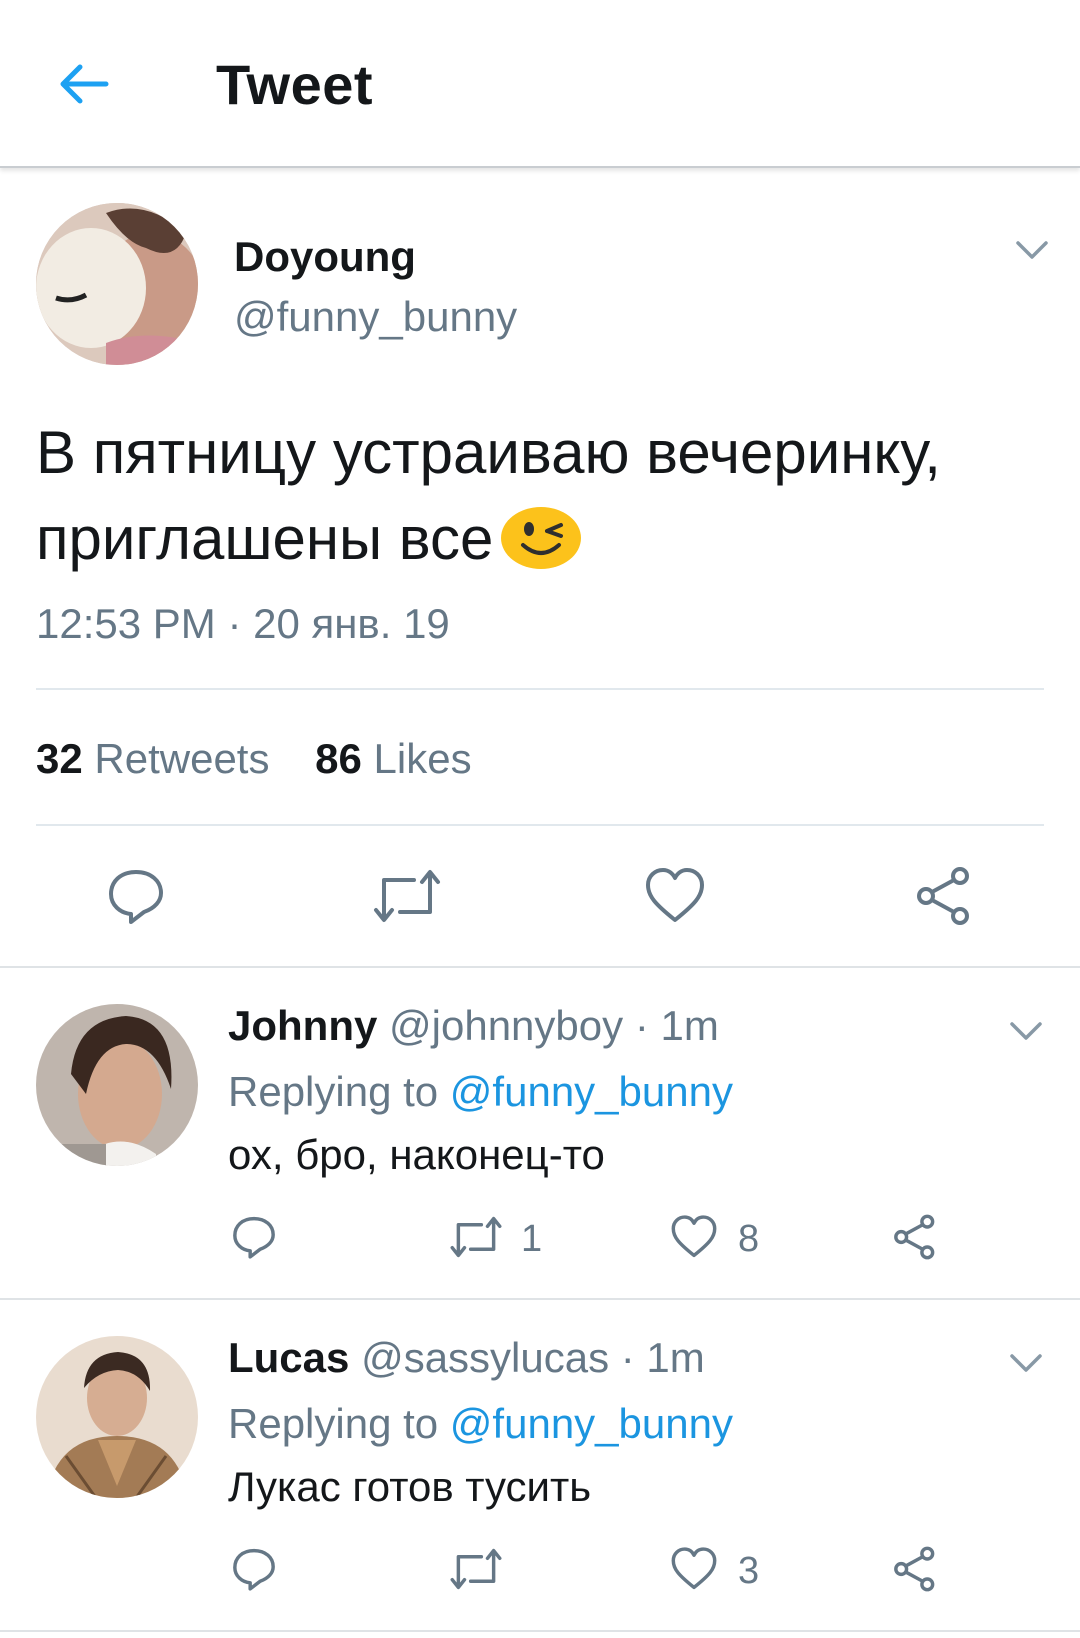 Image resolution: width=1080 pixels, height=1638 pixels. I want to click on top-app-bar: Tweet, so click(540, 84).